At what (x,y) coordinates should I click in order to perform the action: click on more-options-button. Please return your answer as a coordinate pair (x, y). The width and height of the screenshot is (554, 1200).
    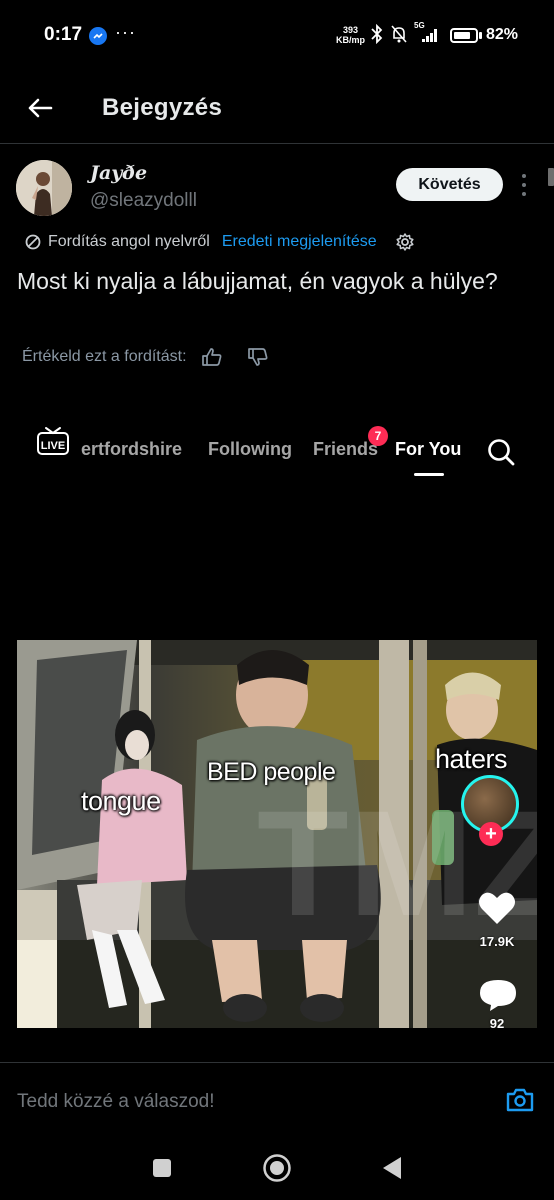
    Looking at the image, I should click on (524, 185).